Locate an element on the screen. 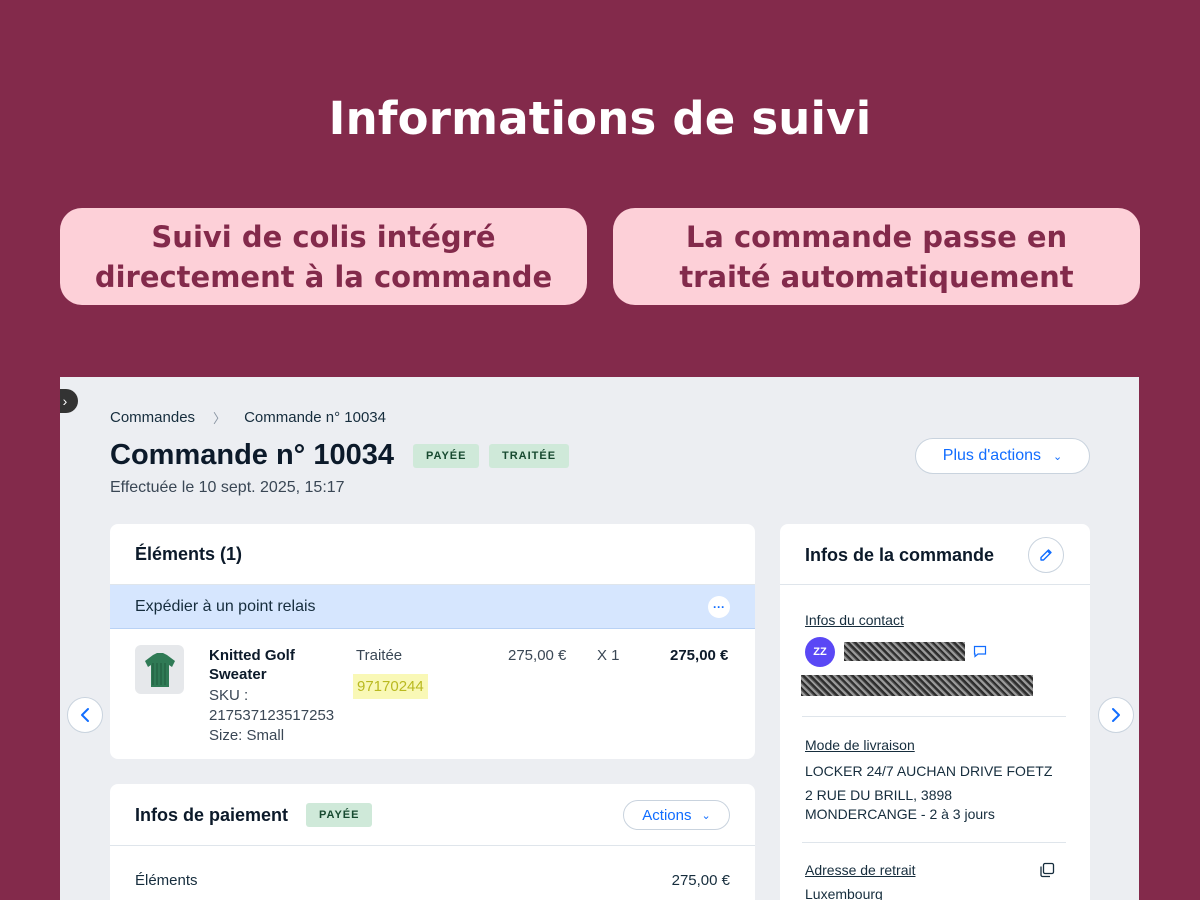  pickup-address-label: Adresse de retrait is located at coordinates (860, 870).